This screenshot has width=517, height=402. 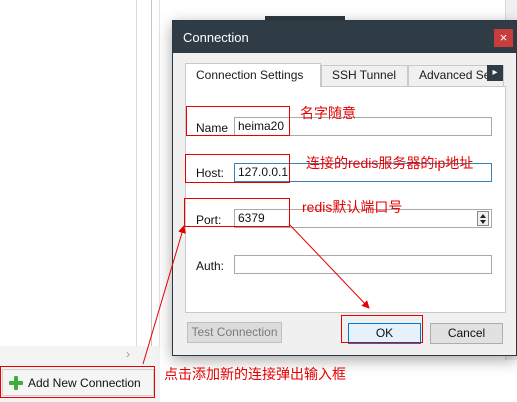 I want to click on scroll-right-icon: ›, so click(x=128, y=354).